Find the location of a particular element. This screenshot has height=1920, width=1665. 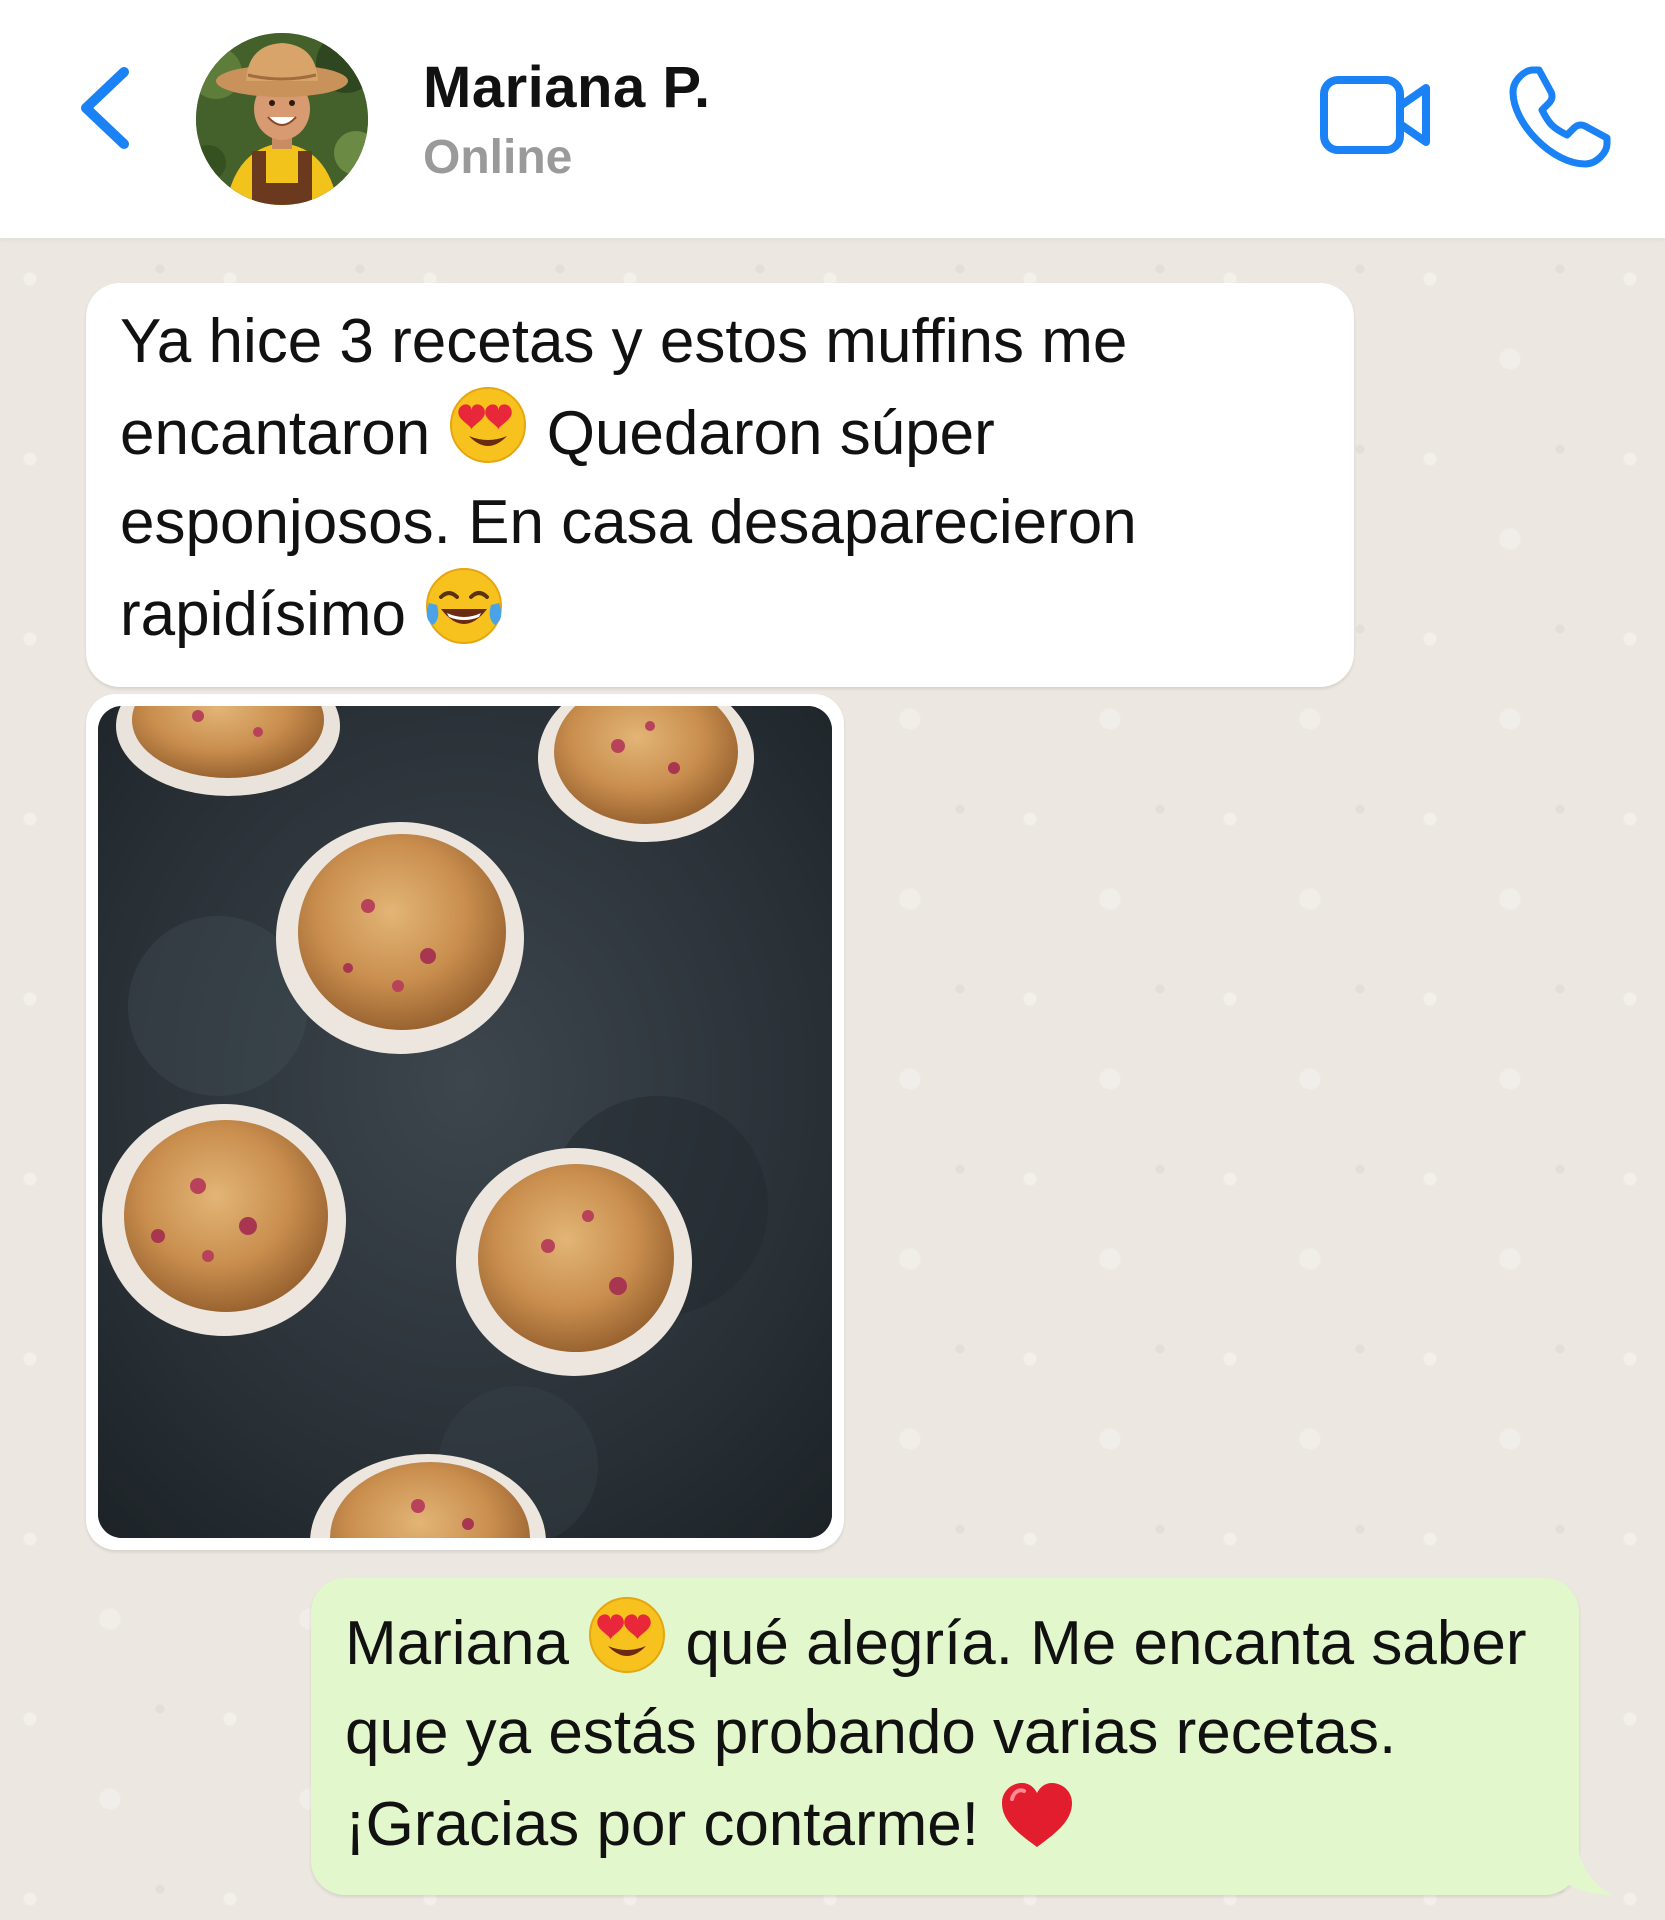

contact-photo is located at coordinates (282, 119).